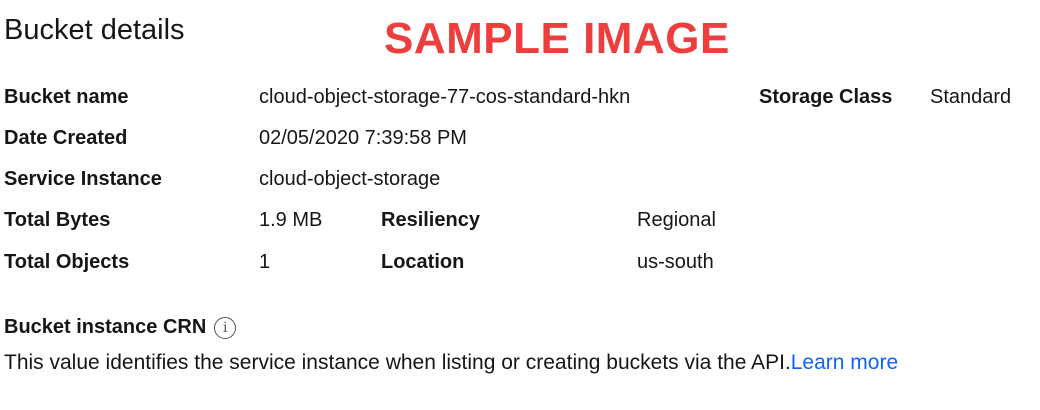 The width and height of the screenshot is (1040, 410). Describe the element at coordinates (94, 30) in the screenshot. I see `page-title: Bucket details` at that location.